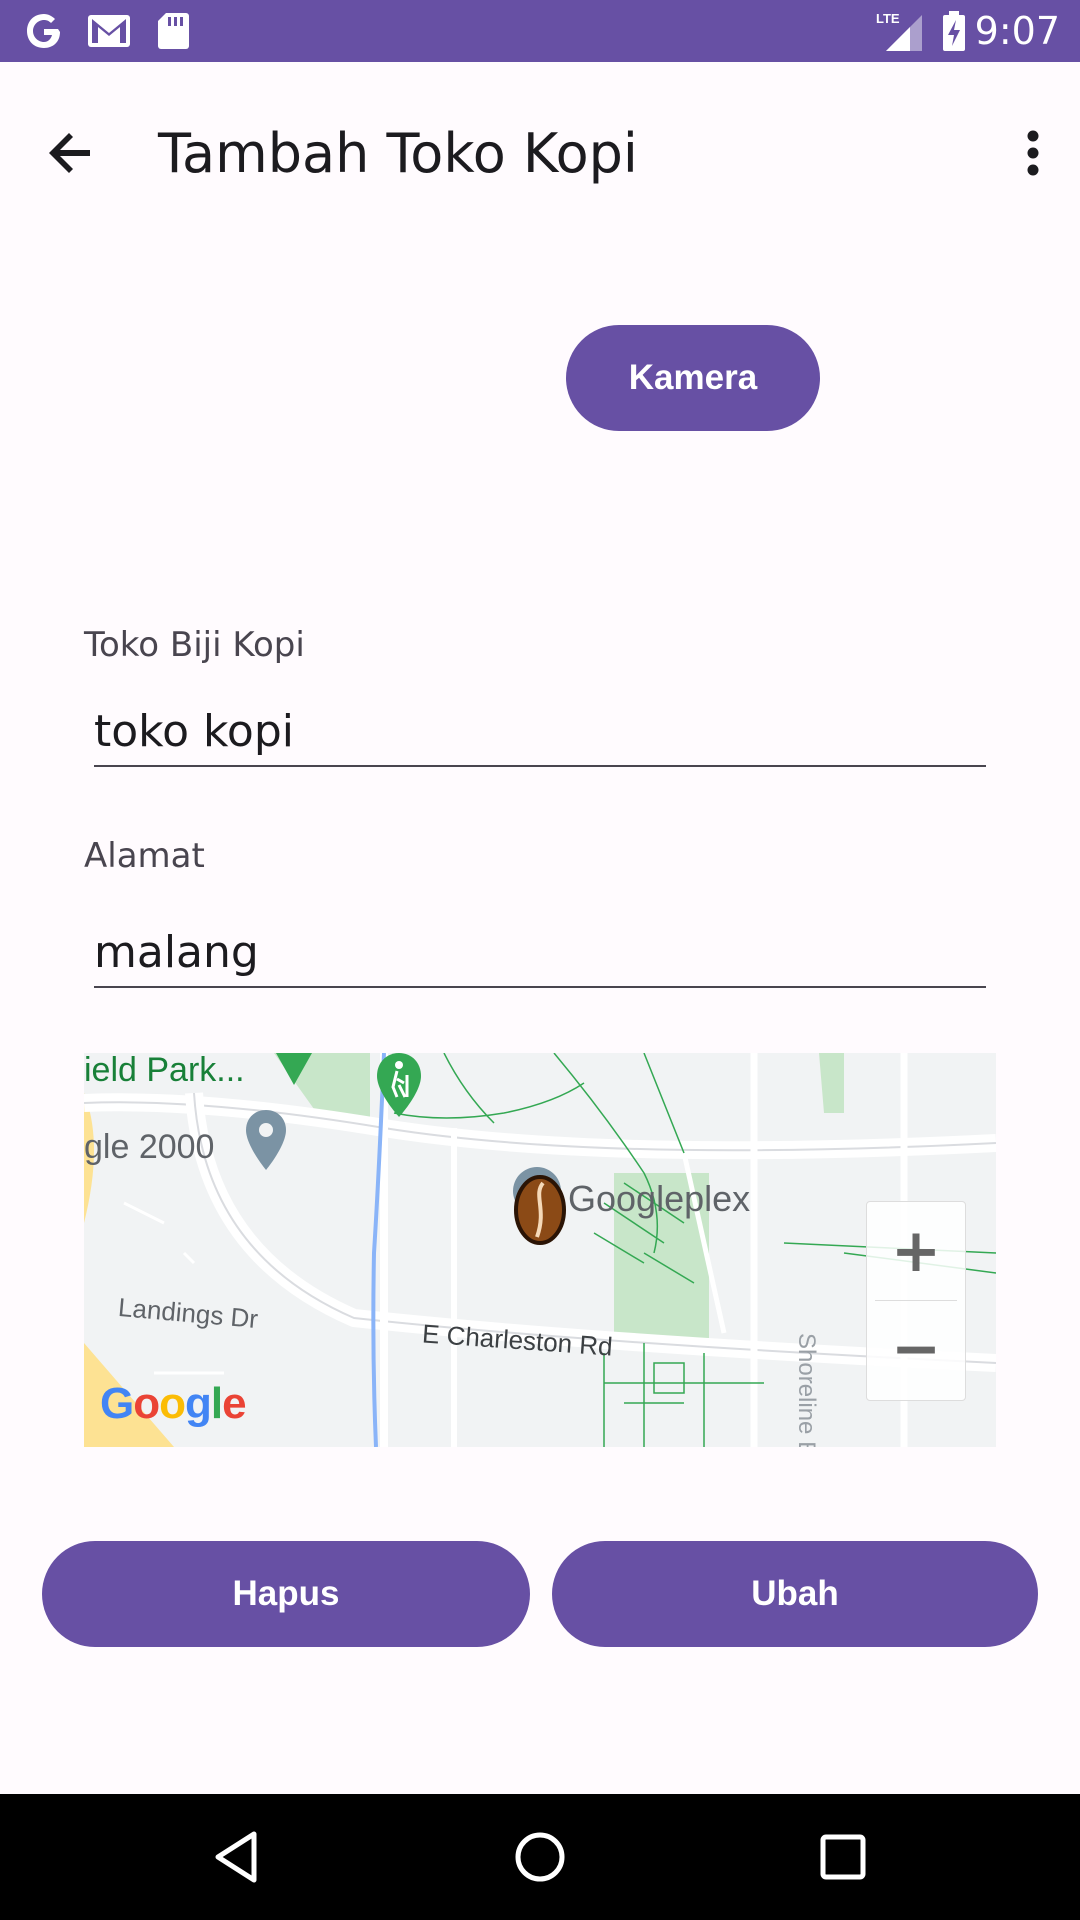 The width and height of the screenshot is (1080, 1920). Describe the element at coordinates (540, 31) in the screenshot. I see `status-bar: LTE 9:07` at that location.